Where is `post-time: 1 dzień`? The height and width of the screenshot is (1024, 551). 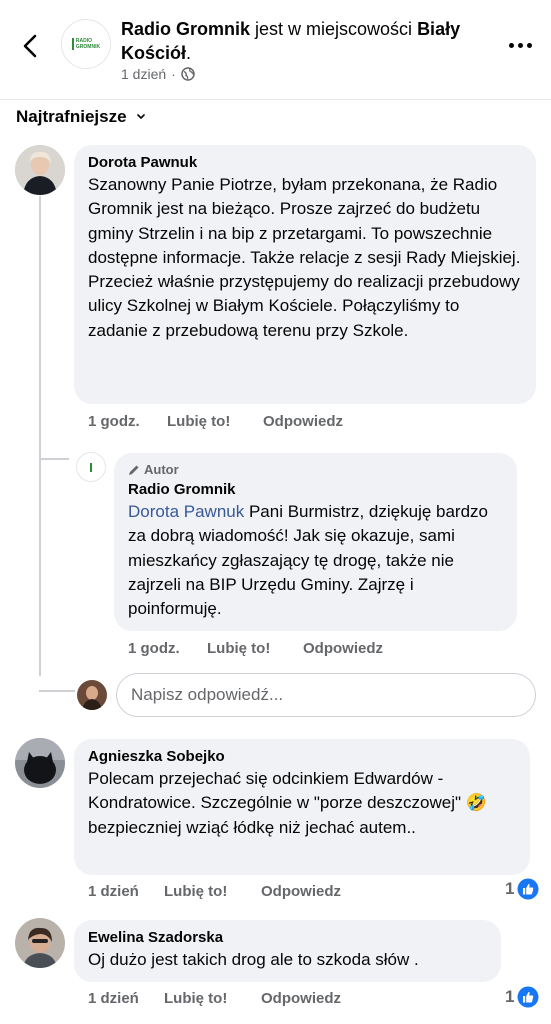
post-time: 1 dzień is located at coordinates (143, 74).